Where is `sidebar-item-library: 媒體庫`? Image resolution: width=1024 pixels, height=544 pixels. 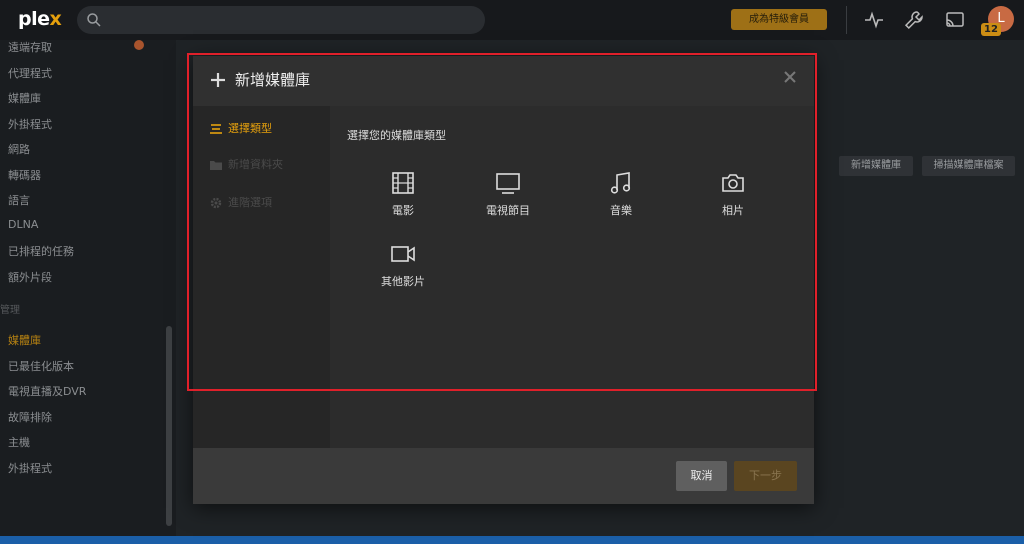 sidebar-item-library: 媒體庫 is located at coordinates (24, 98).